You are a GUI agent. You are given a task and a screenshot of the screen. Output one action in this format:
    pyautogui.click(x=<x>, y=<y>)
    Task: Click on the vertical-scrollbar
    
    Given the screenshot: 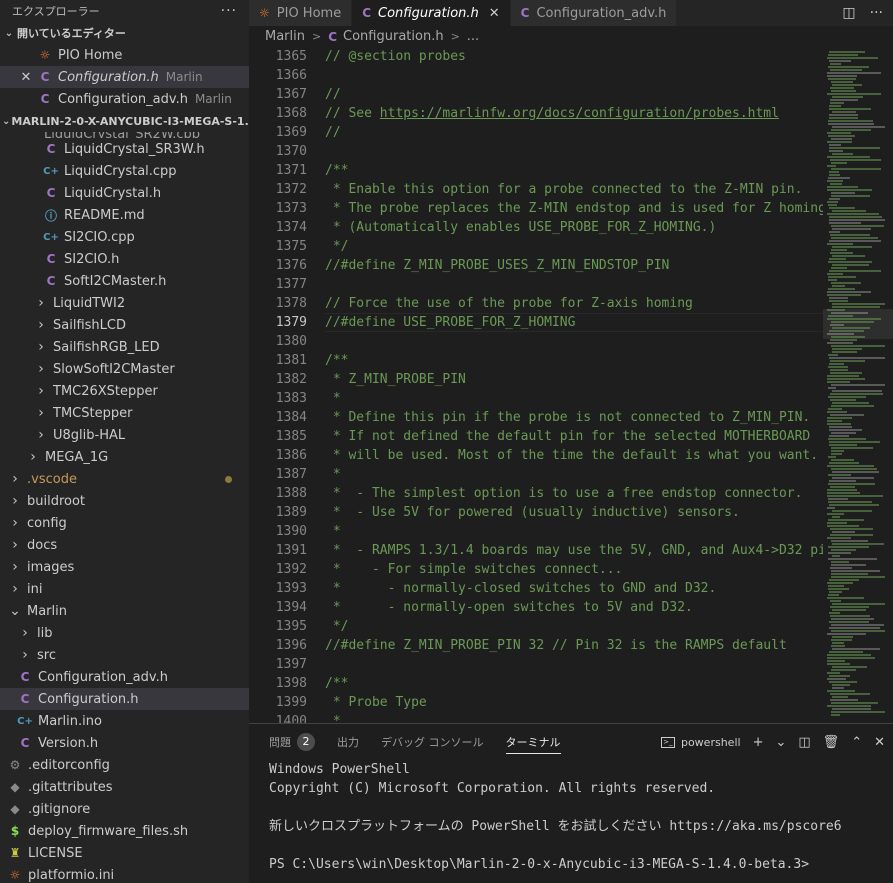 What is the action you would take?
    pyautogui.click(x=890, y=385)
    